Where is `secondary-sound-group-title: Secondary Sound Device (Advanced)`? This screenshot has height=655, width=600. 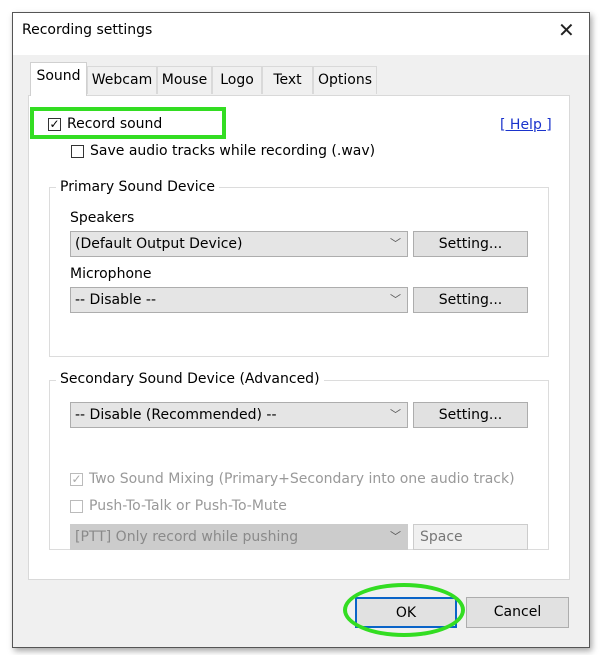
secondary-sound-group-title: Secondary Sound Device (Advanced) is located at coordinates (190, 379).